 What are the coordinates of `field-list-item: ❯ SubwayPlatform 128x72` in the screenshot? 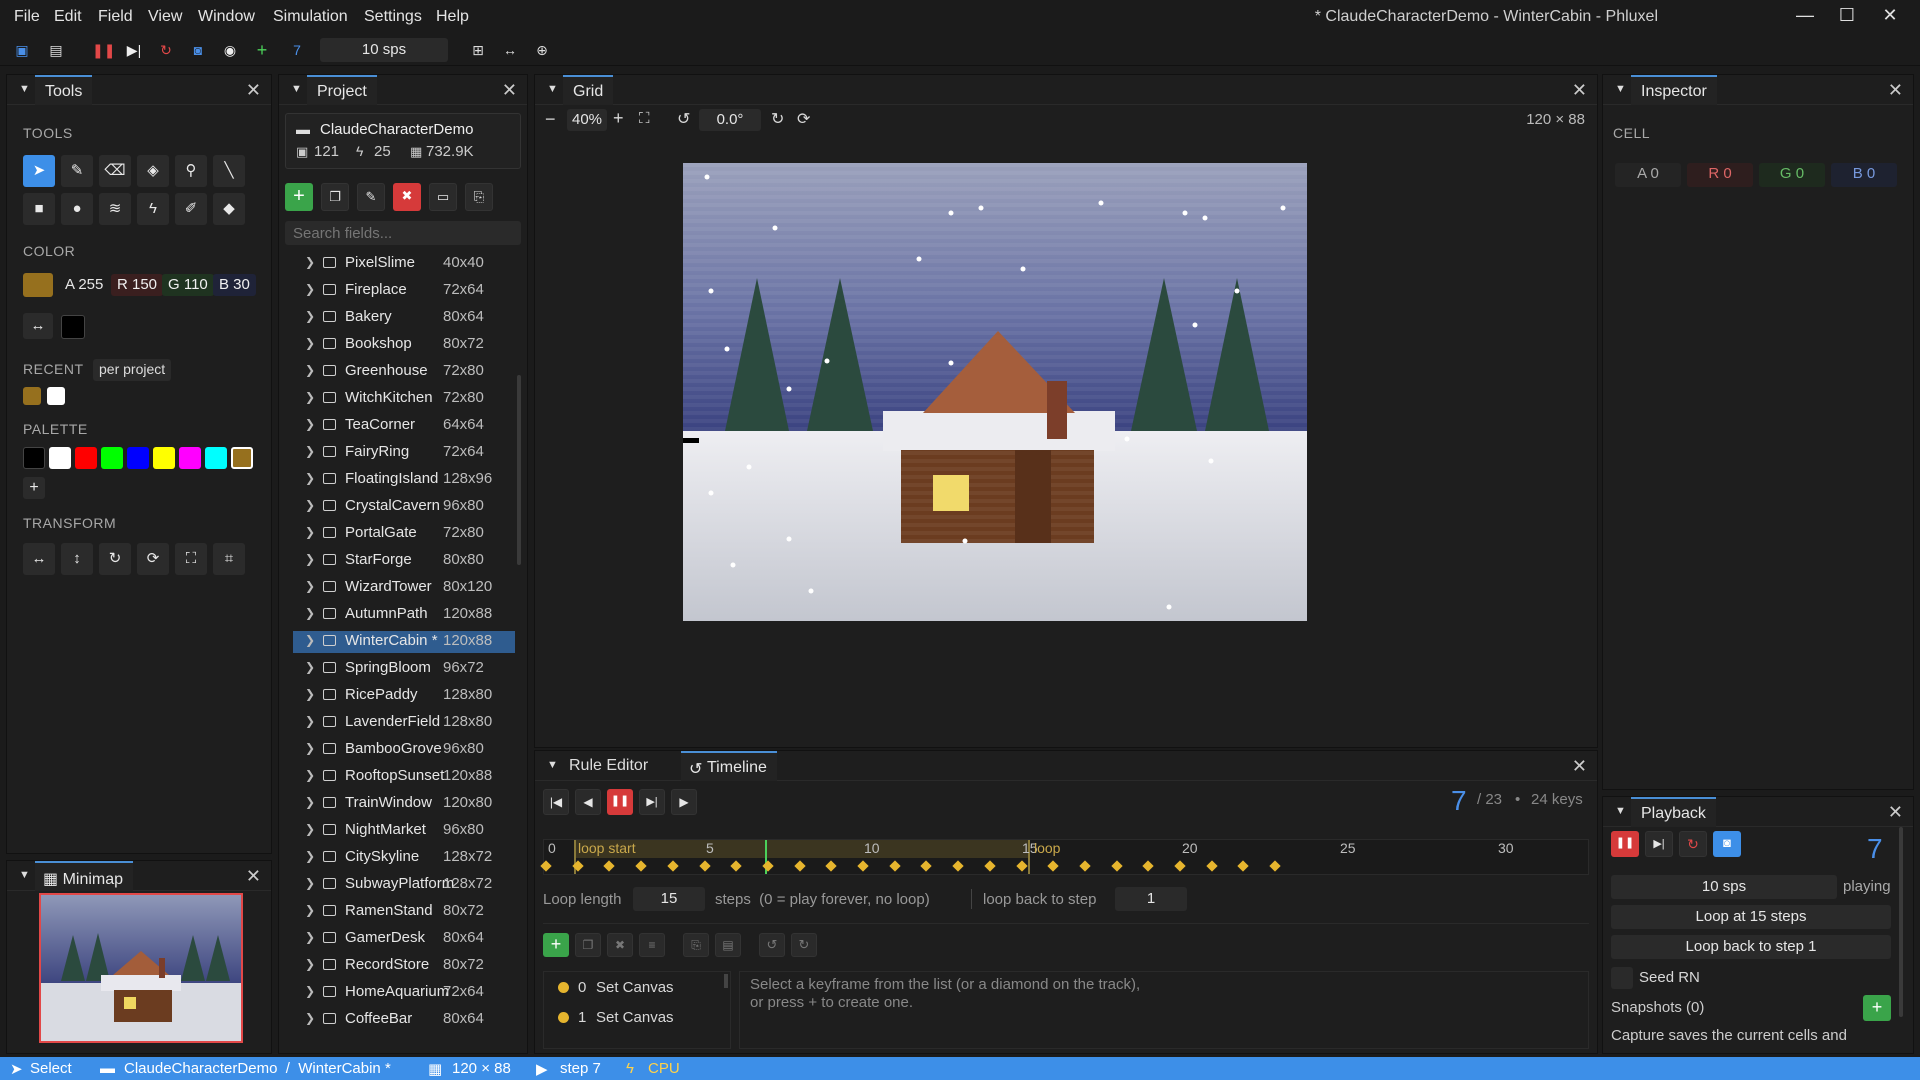 It's located at (404, 885).